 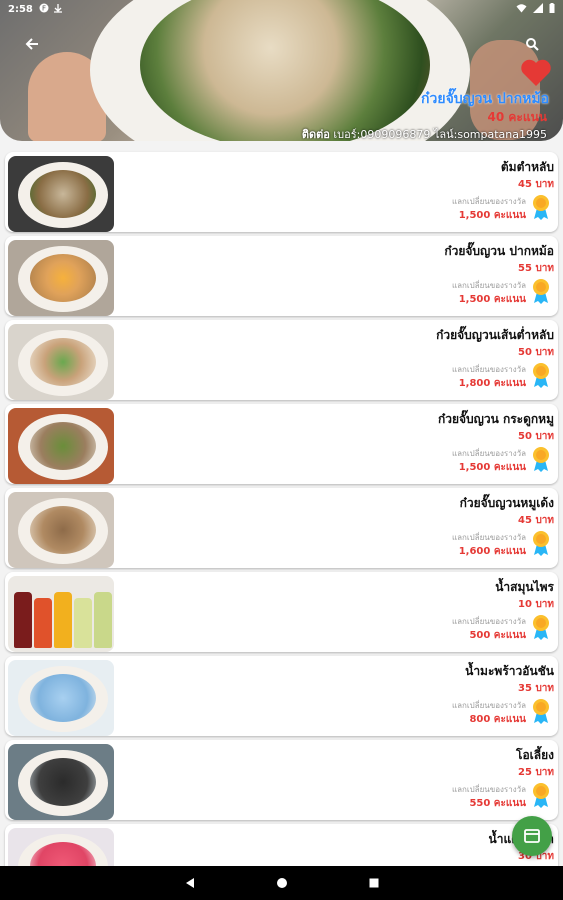 What do you see at coordinates (521, 9) in the screenshot?
I see `wifi-icon` at bounding box center [521, 9].